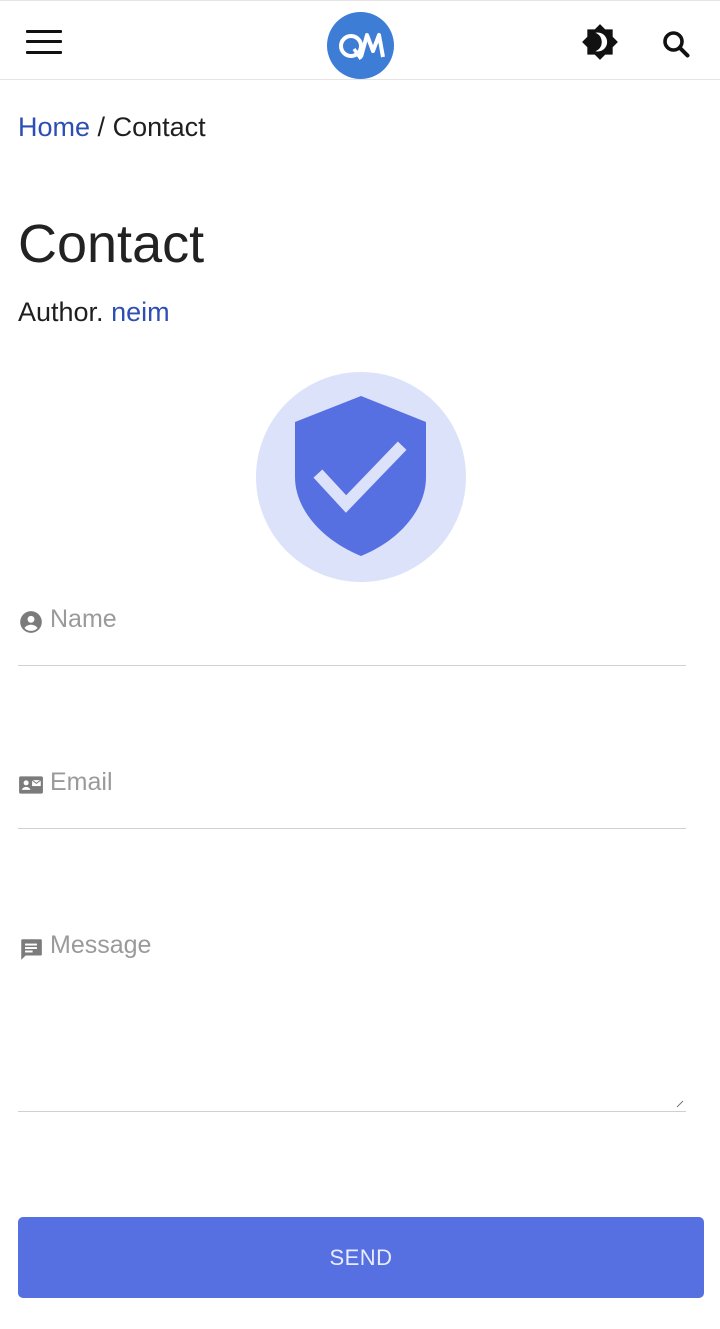 The image size is (720, 1329). I want to click on top-bar, so click(360, 40).